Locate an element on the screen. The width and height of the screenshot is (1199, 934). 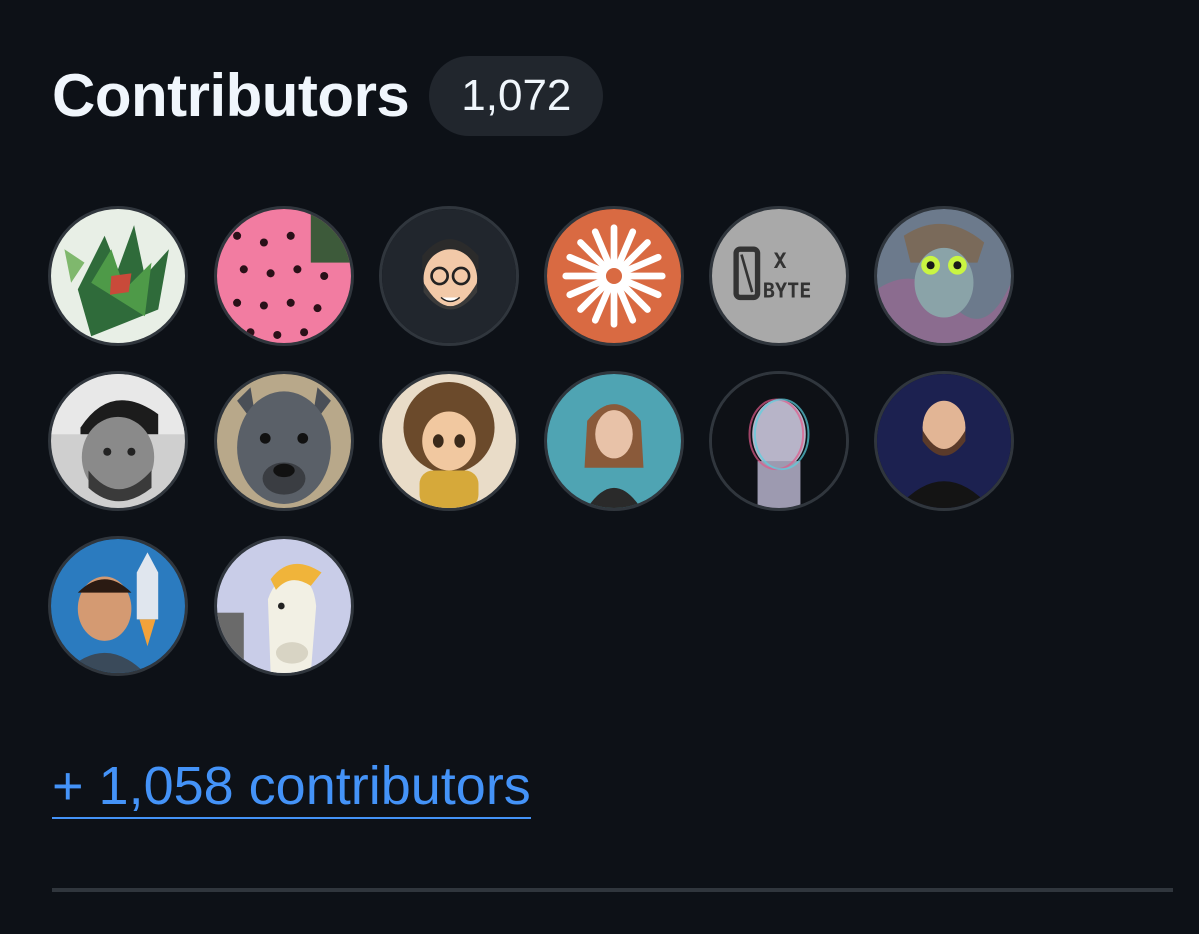
rocket-man-avatar is located at coordinates (118, 606).